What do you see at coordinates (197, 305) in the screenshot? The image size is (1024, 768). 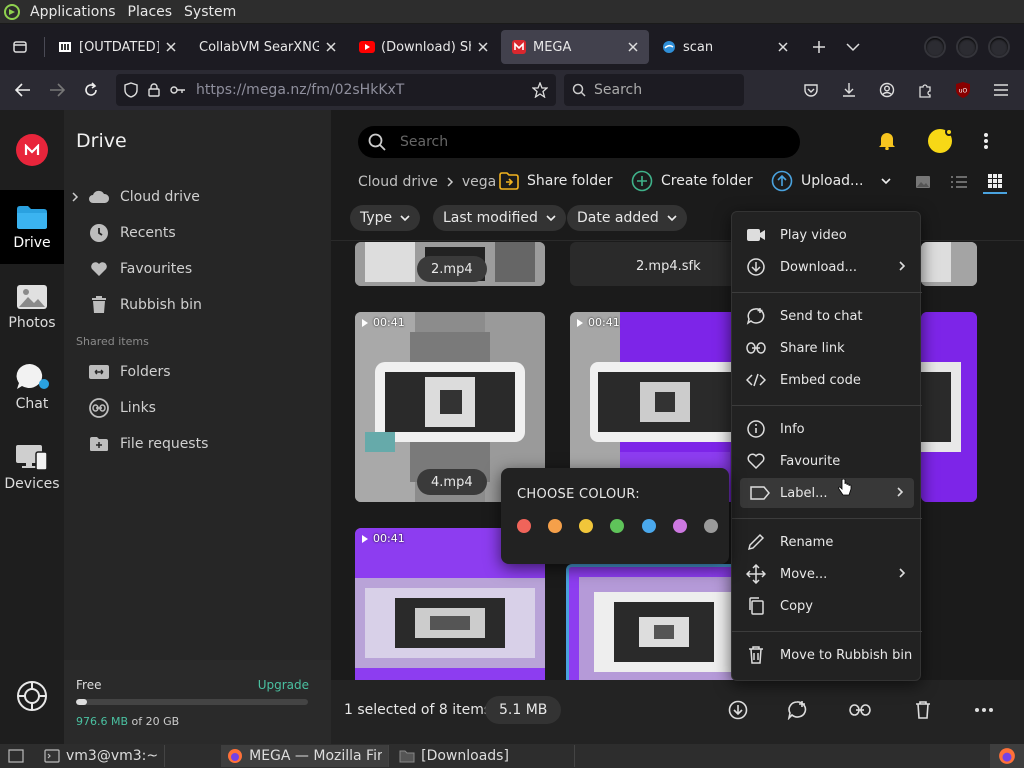 I see `sidebar-item-rubbish-bin: Rubbish bin` at bounding box center [197, 305].